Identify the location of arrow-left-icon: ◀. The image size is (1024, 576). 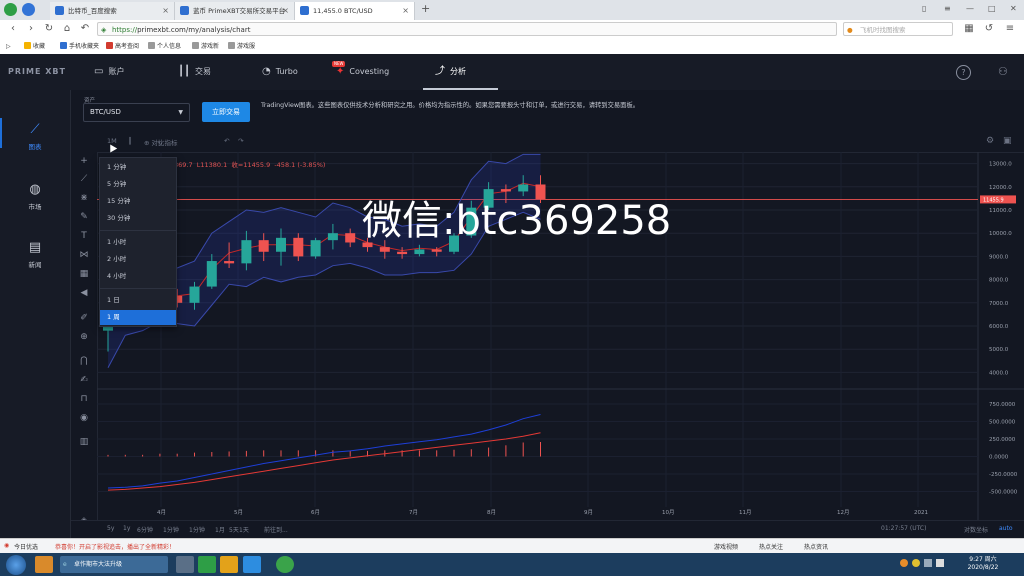
(84, 293).